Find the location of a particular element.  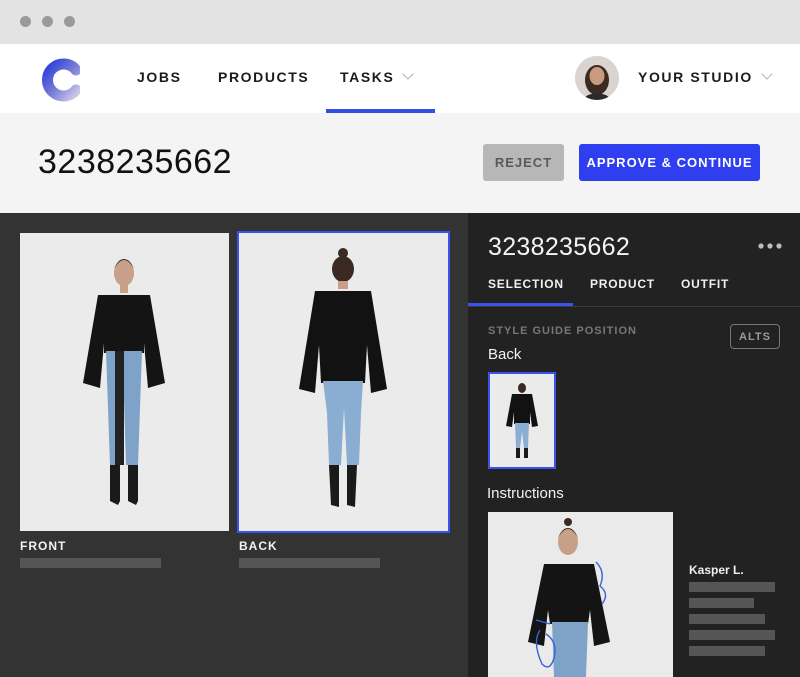

nav-jobs: JOBS is located at coordinates (159, 77).